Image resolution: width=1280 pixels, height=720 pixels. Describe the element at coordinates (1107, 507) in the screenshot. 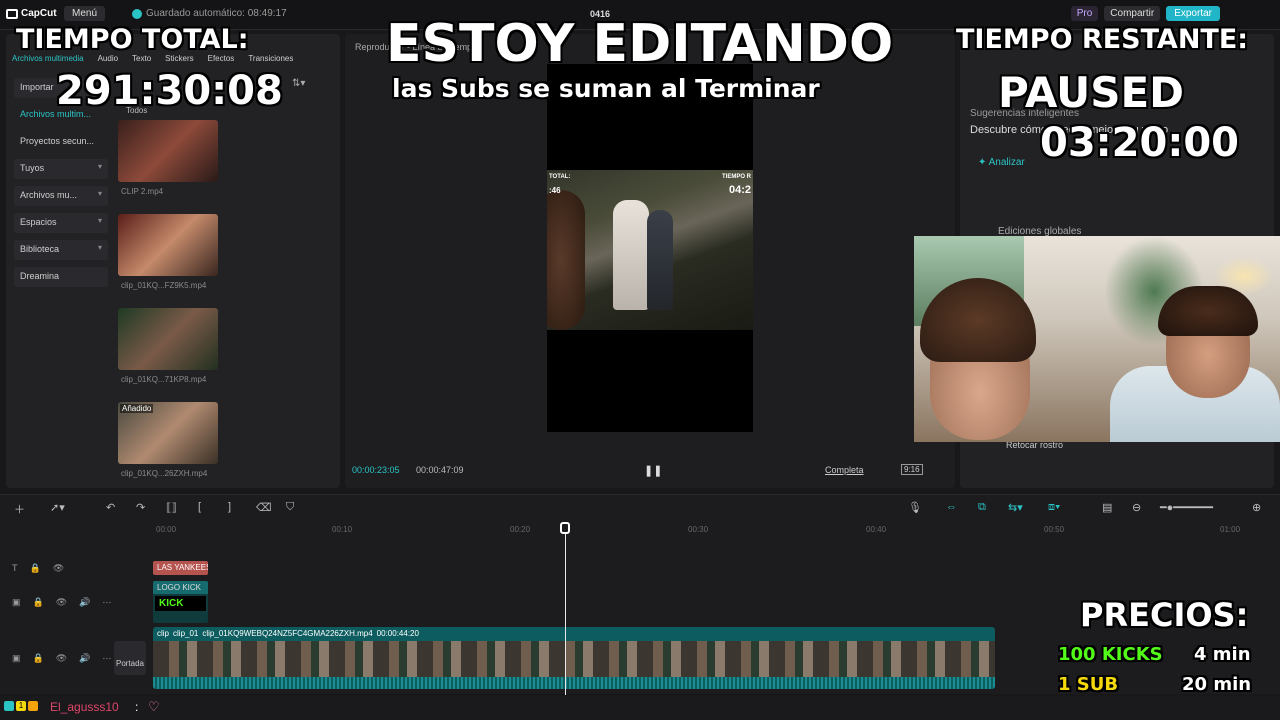

I see `subtitle-icon: ▤` at that location.